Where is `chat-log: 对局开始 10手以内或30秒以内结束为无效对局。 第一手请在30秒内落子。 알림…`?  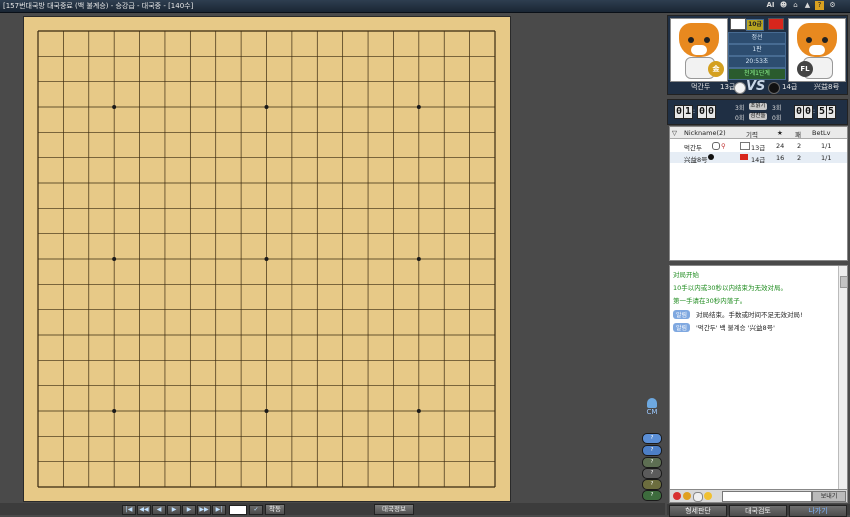
chat-log: 对局开始 10手以内或30秒以内结束为无效对局。 第一手请在30秒内落子。 알림… is located at coordinates (758, 377).